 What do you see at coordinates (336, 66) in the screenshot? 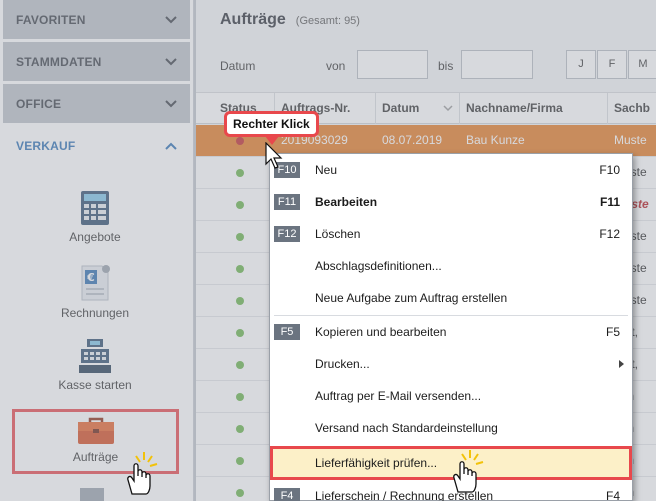
I see `filter-from-label: von` at bounding box center [336, 66].